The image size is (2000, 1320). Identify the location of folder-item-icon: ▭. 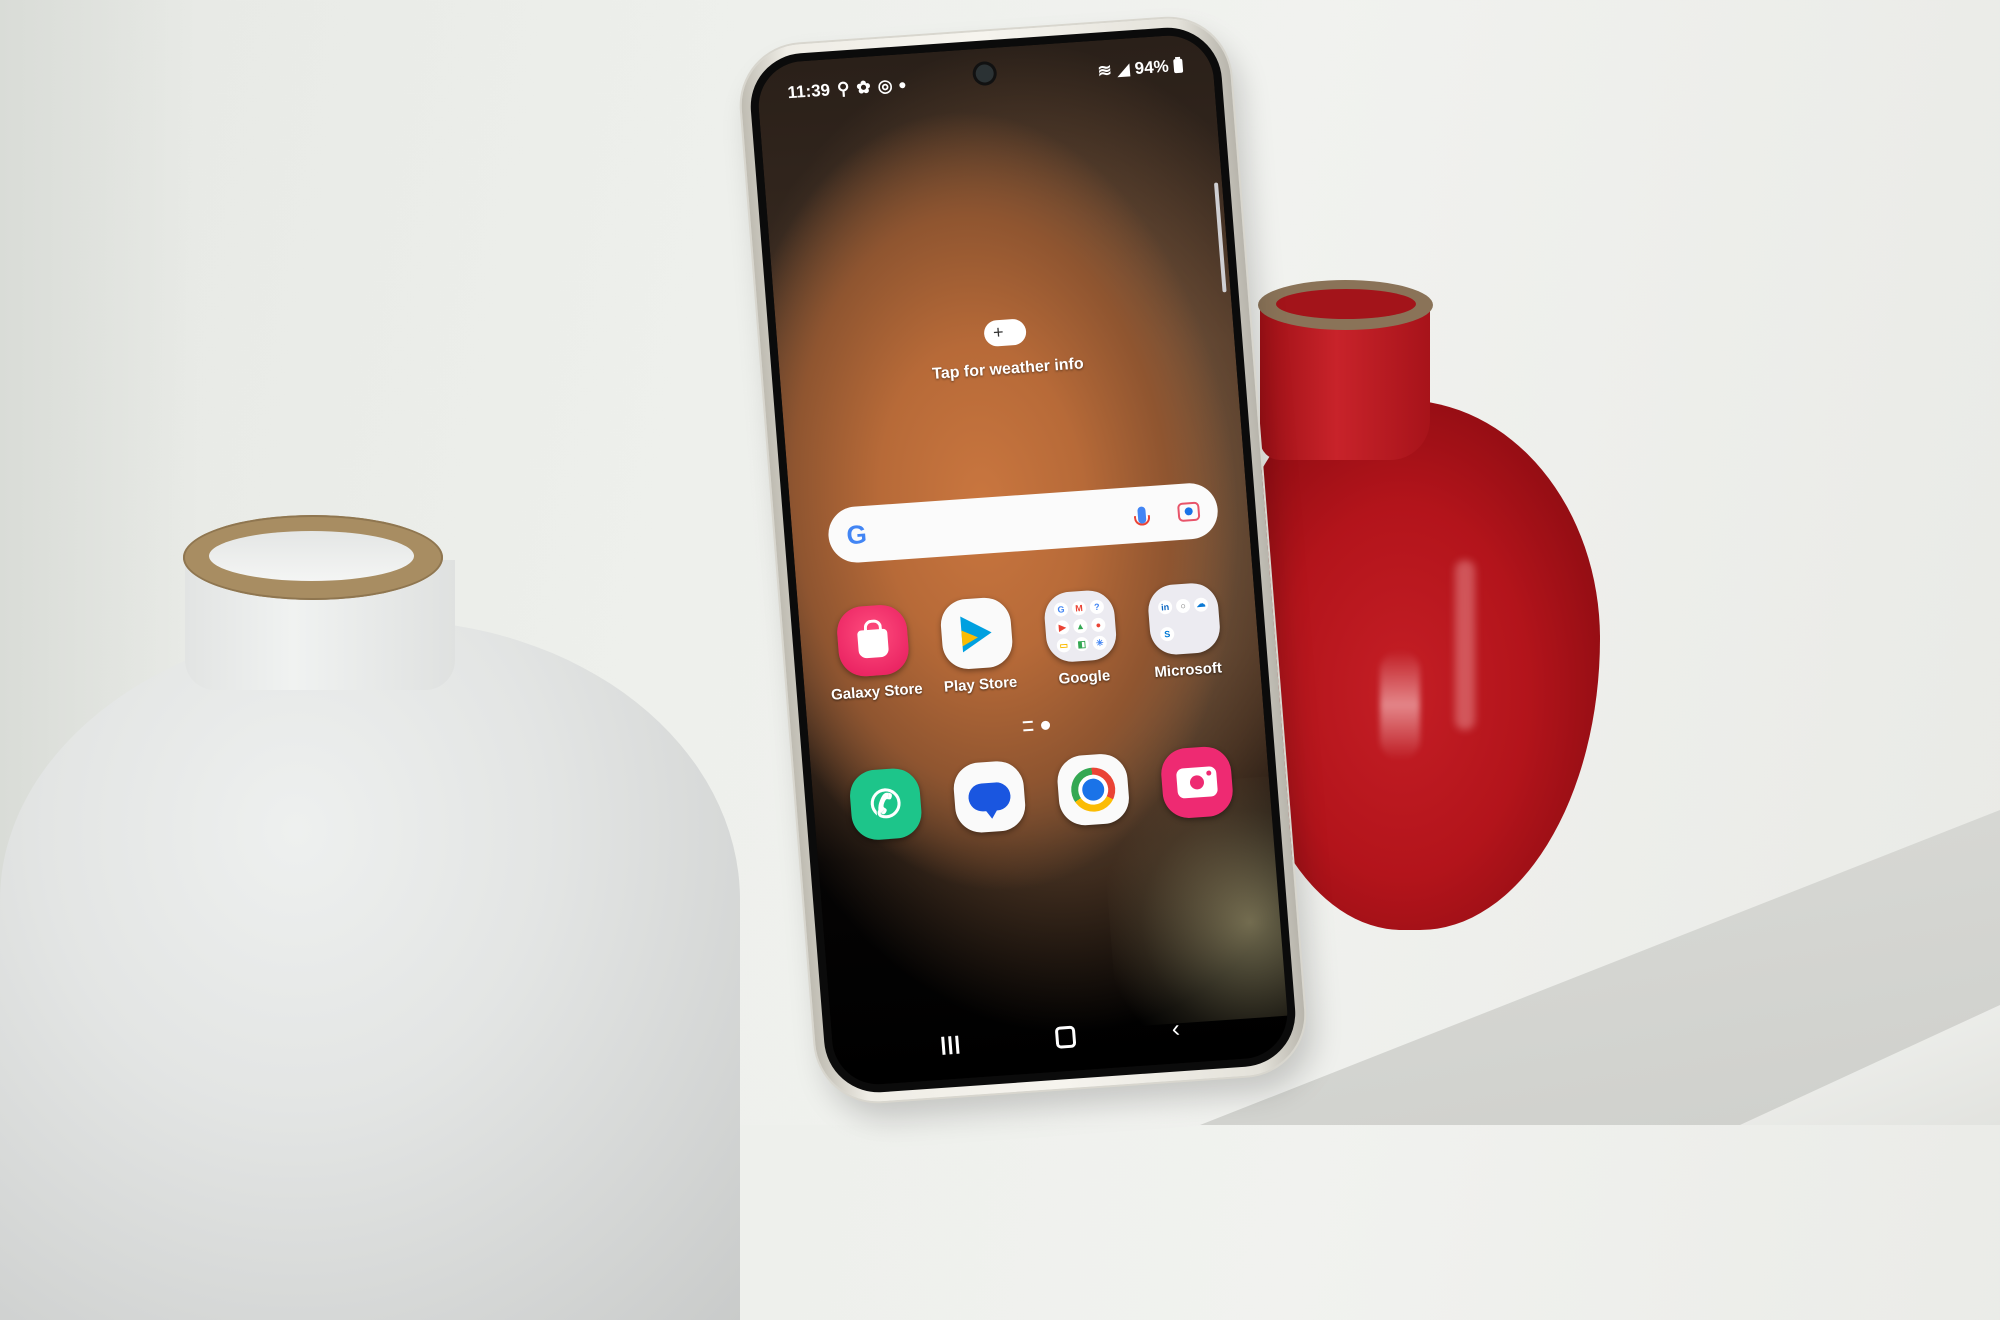
(1064, 645).